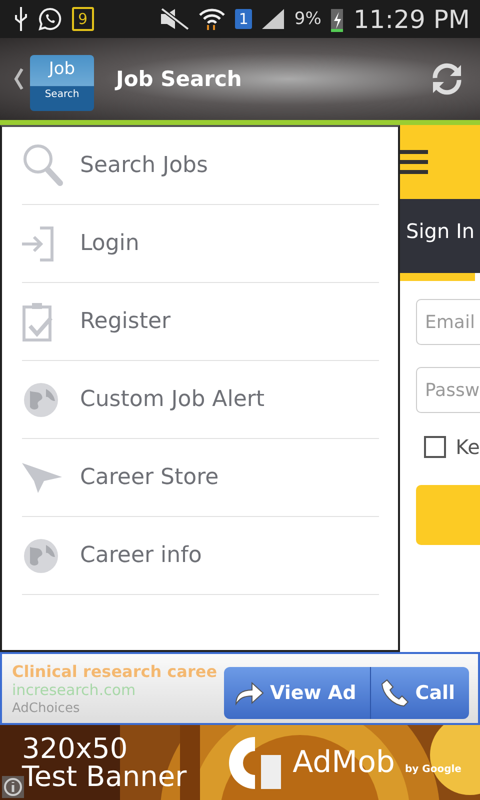 The image size is (480, 800). Describe the element at coordinates (39, 244) in the screenshot. I see `login-icon` at that location.